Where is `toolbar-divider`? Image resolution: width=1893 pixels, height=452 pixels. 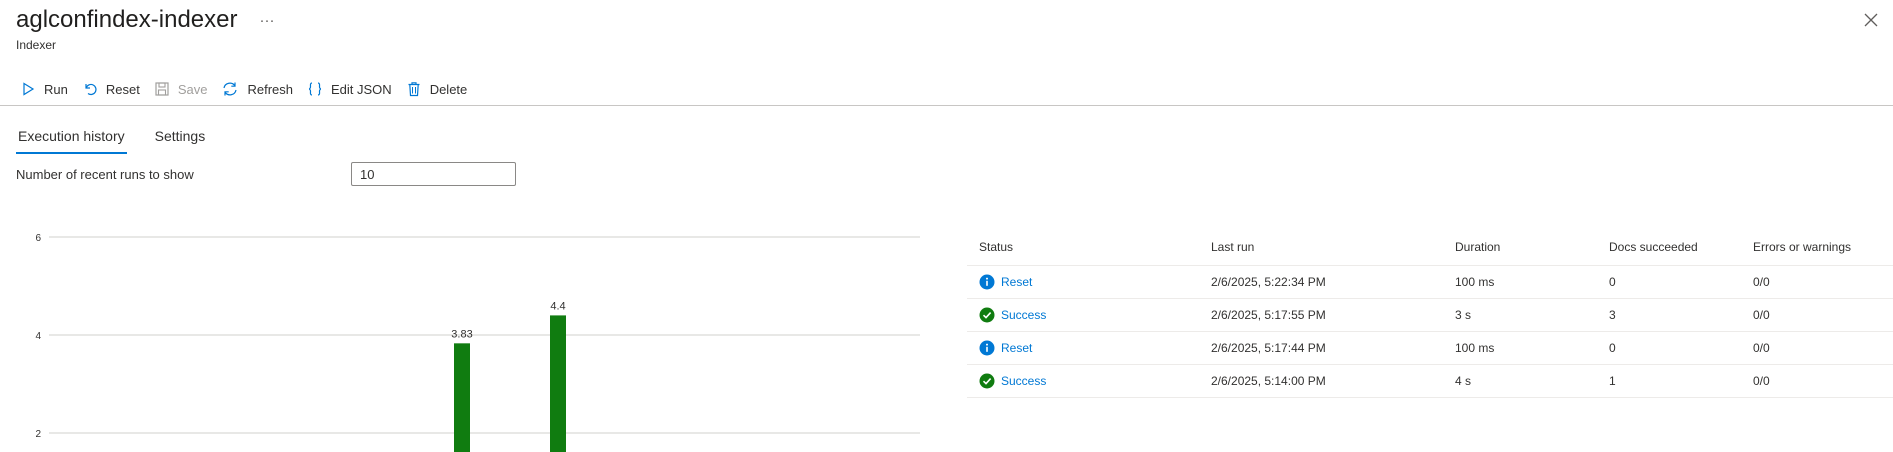 toolbar-divider is located at coordinates (946, 105).